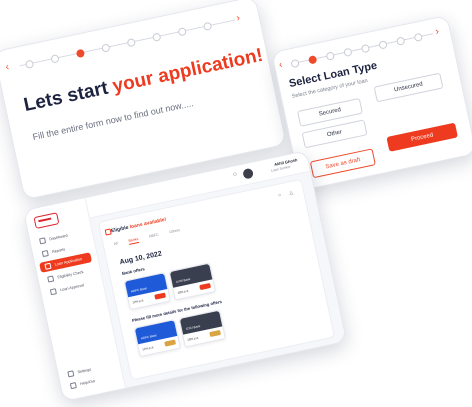 Image resolution: width=472 pixels, height=407 pixels. I want to click on option-unsecured: Unsecured, so click(408, 87).